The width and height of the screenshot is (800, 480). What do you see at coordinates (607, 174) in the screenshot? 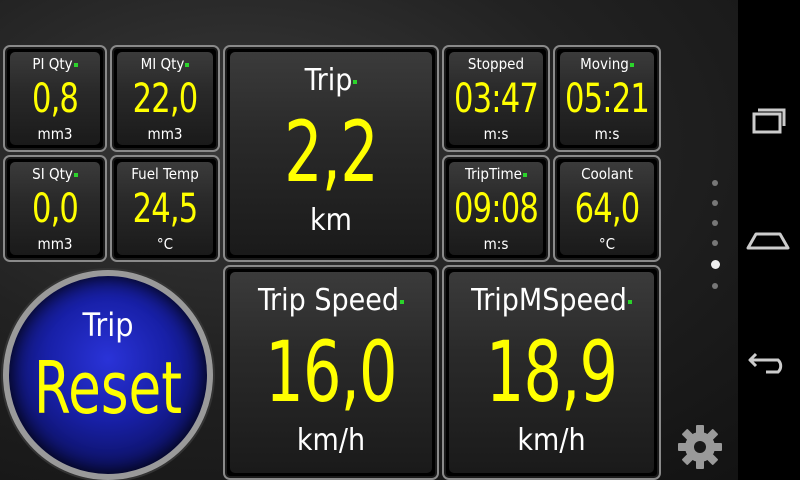
I see `gauge-label: Coolant` at bounding box center [607, 174].